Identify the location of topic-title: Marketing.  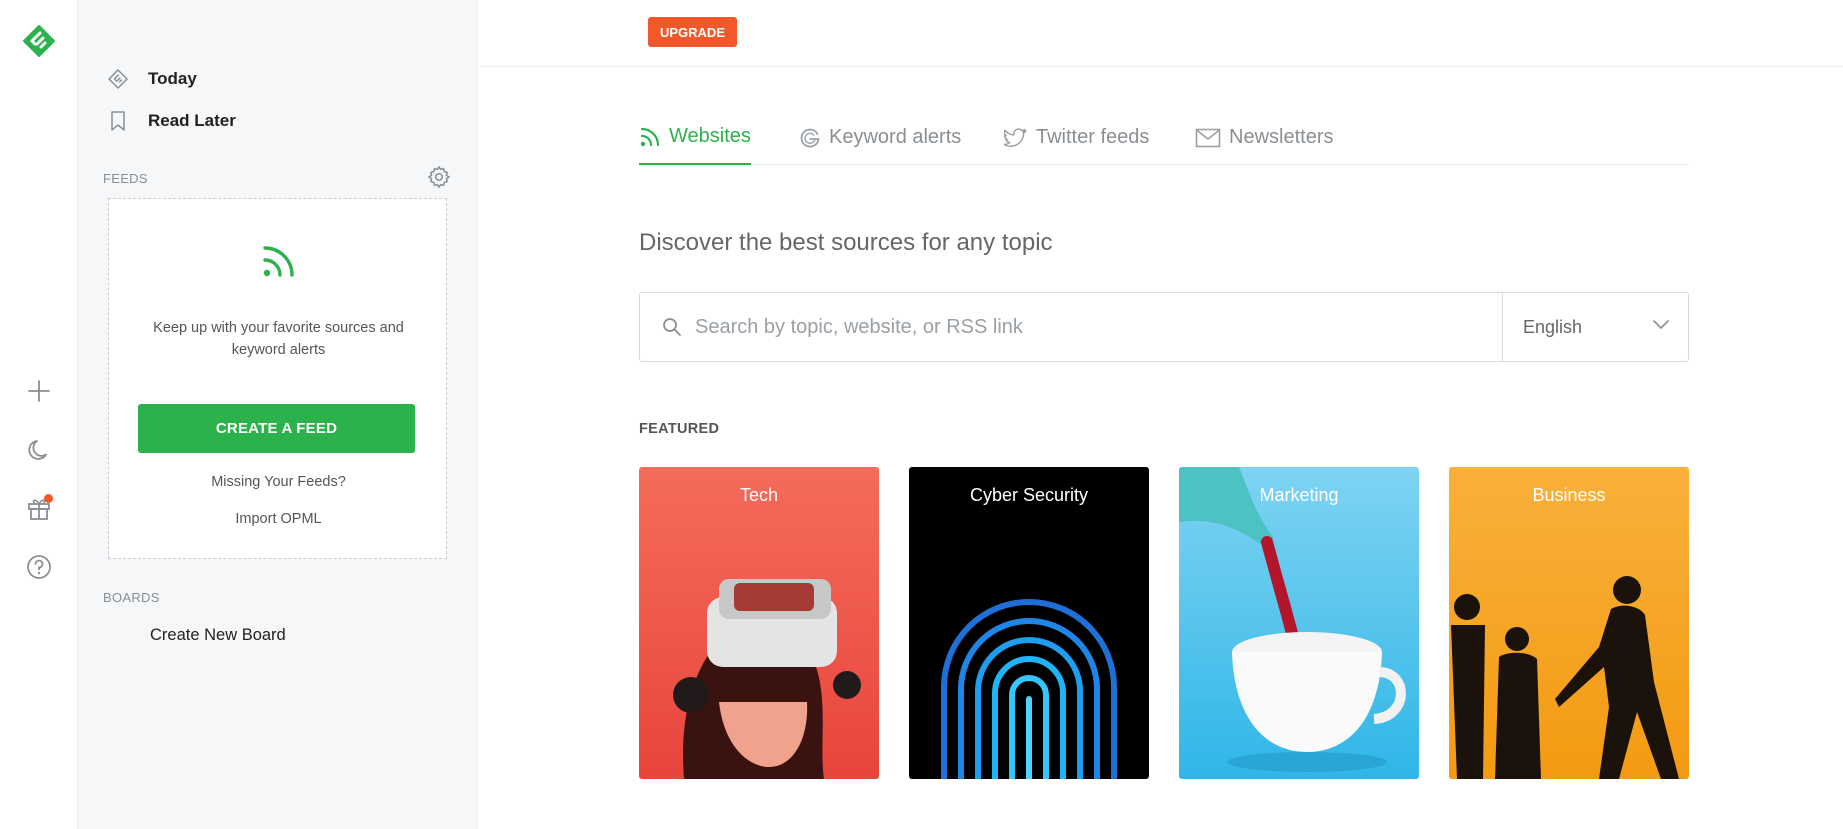
(1299, 495).